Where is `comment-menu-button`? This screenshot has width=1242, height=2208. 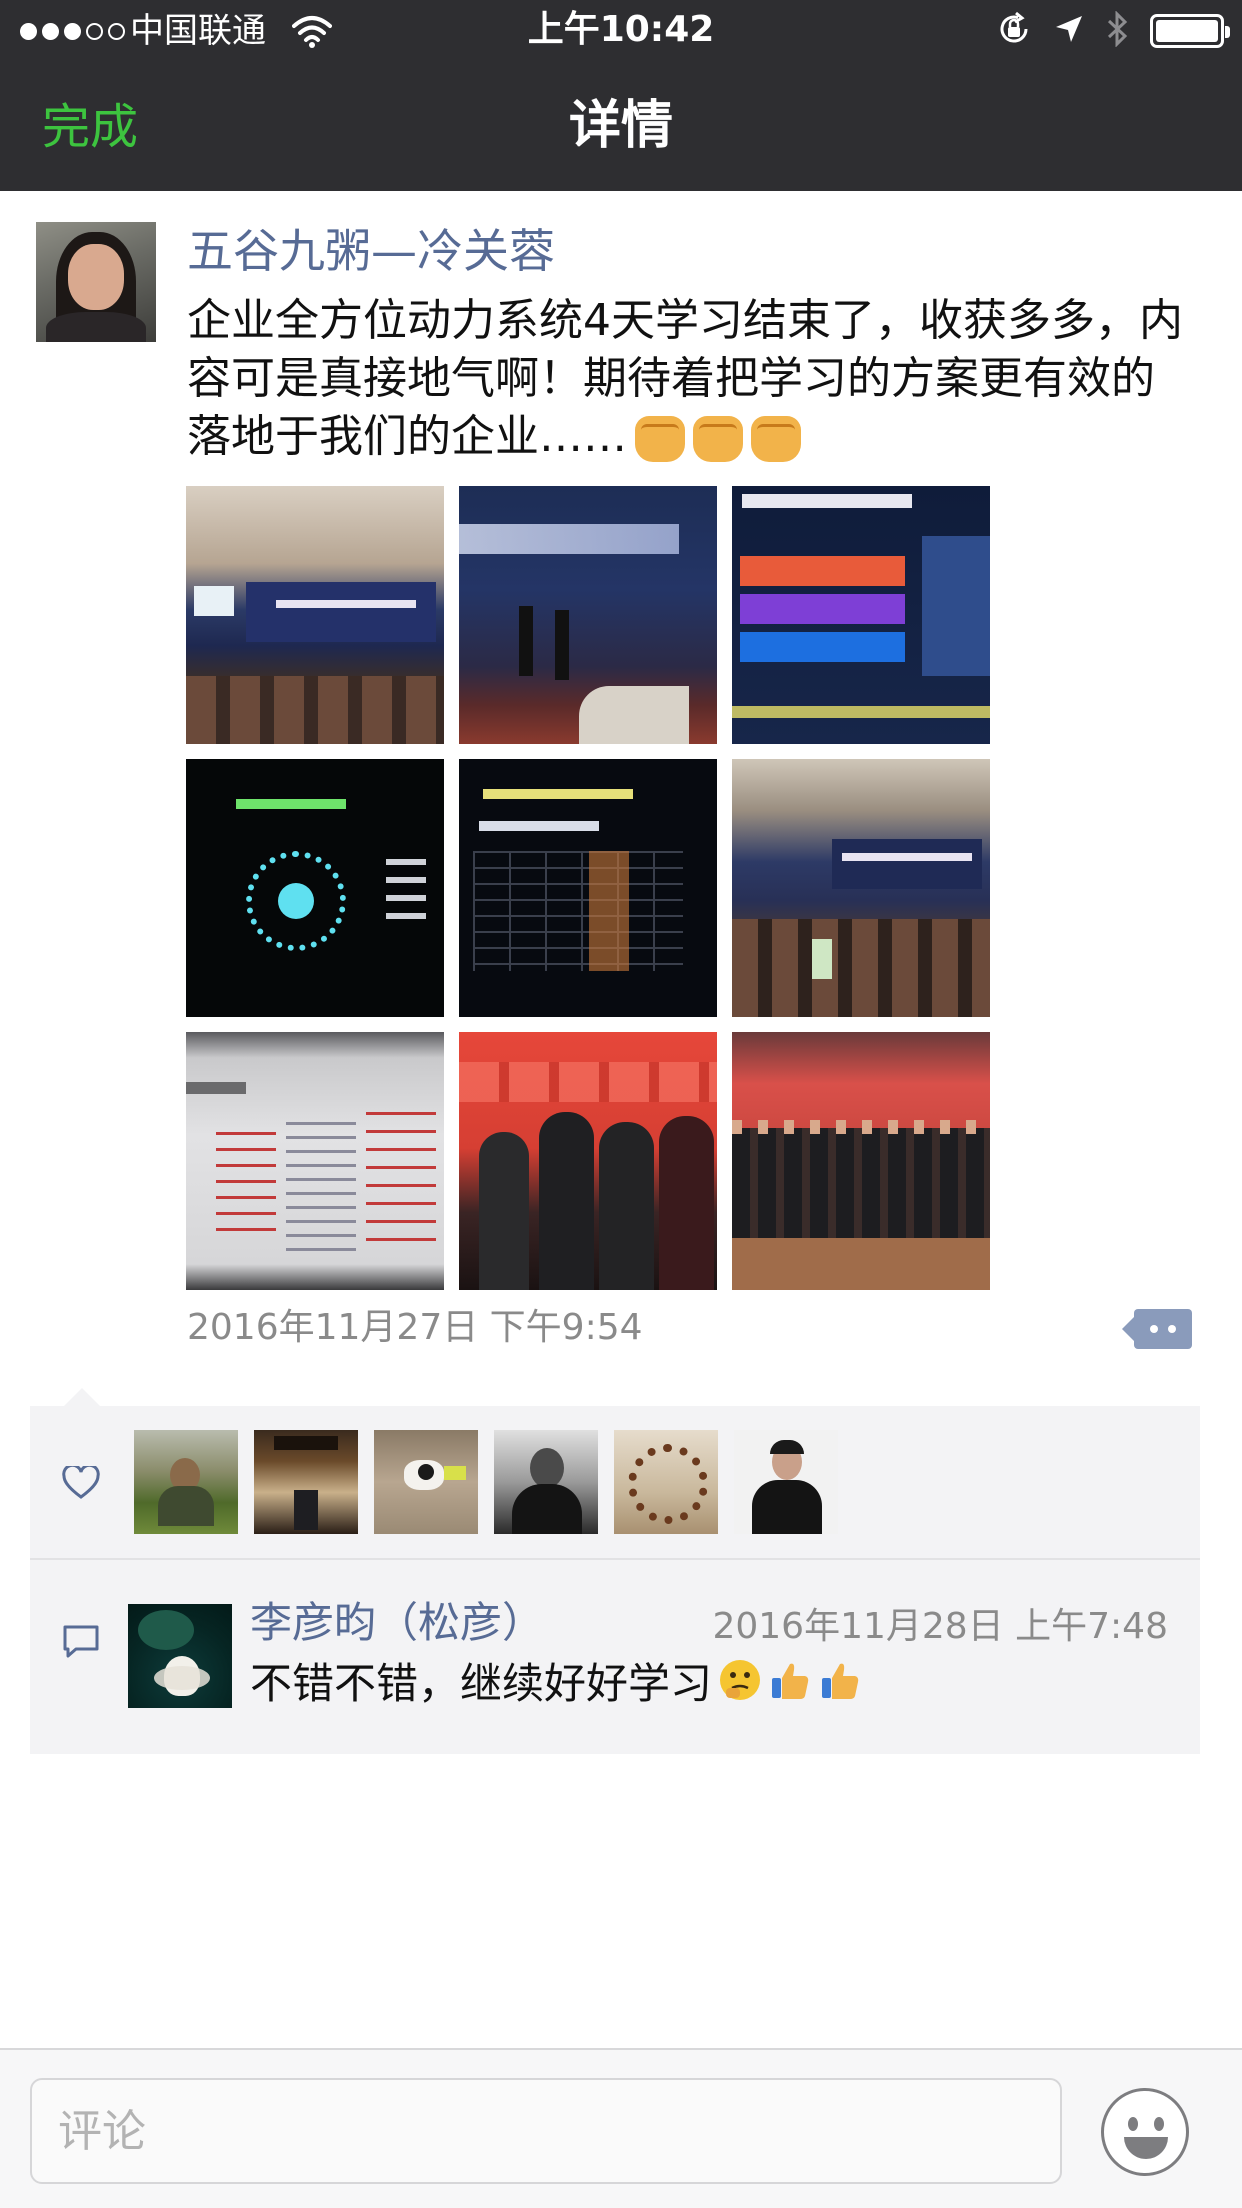
comment-menu-button is located at coordinates (1157, 1329).